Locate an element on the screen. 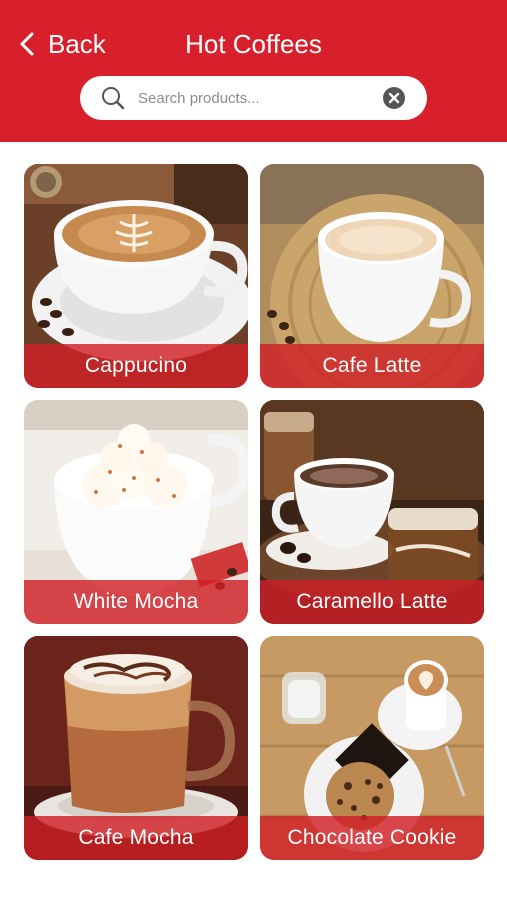 This screenshot has height=900, width=507. product-label-bar: Chocolate Cookie is located at coordinates (372, 838).